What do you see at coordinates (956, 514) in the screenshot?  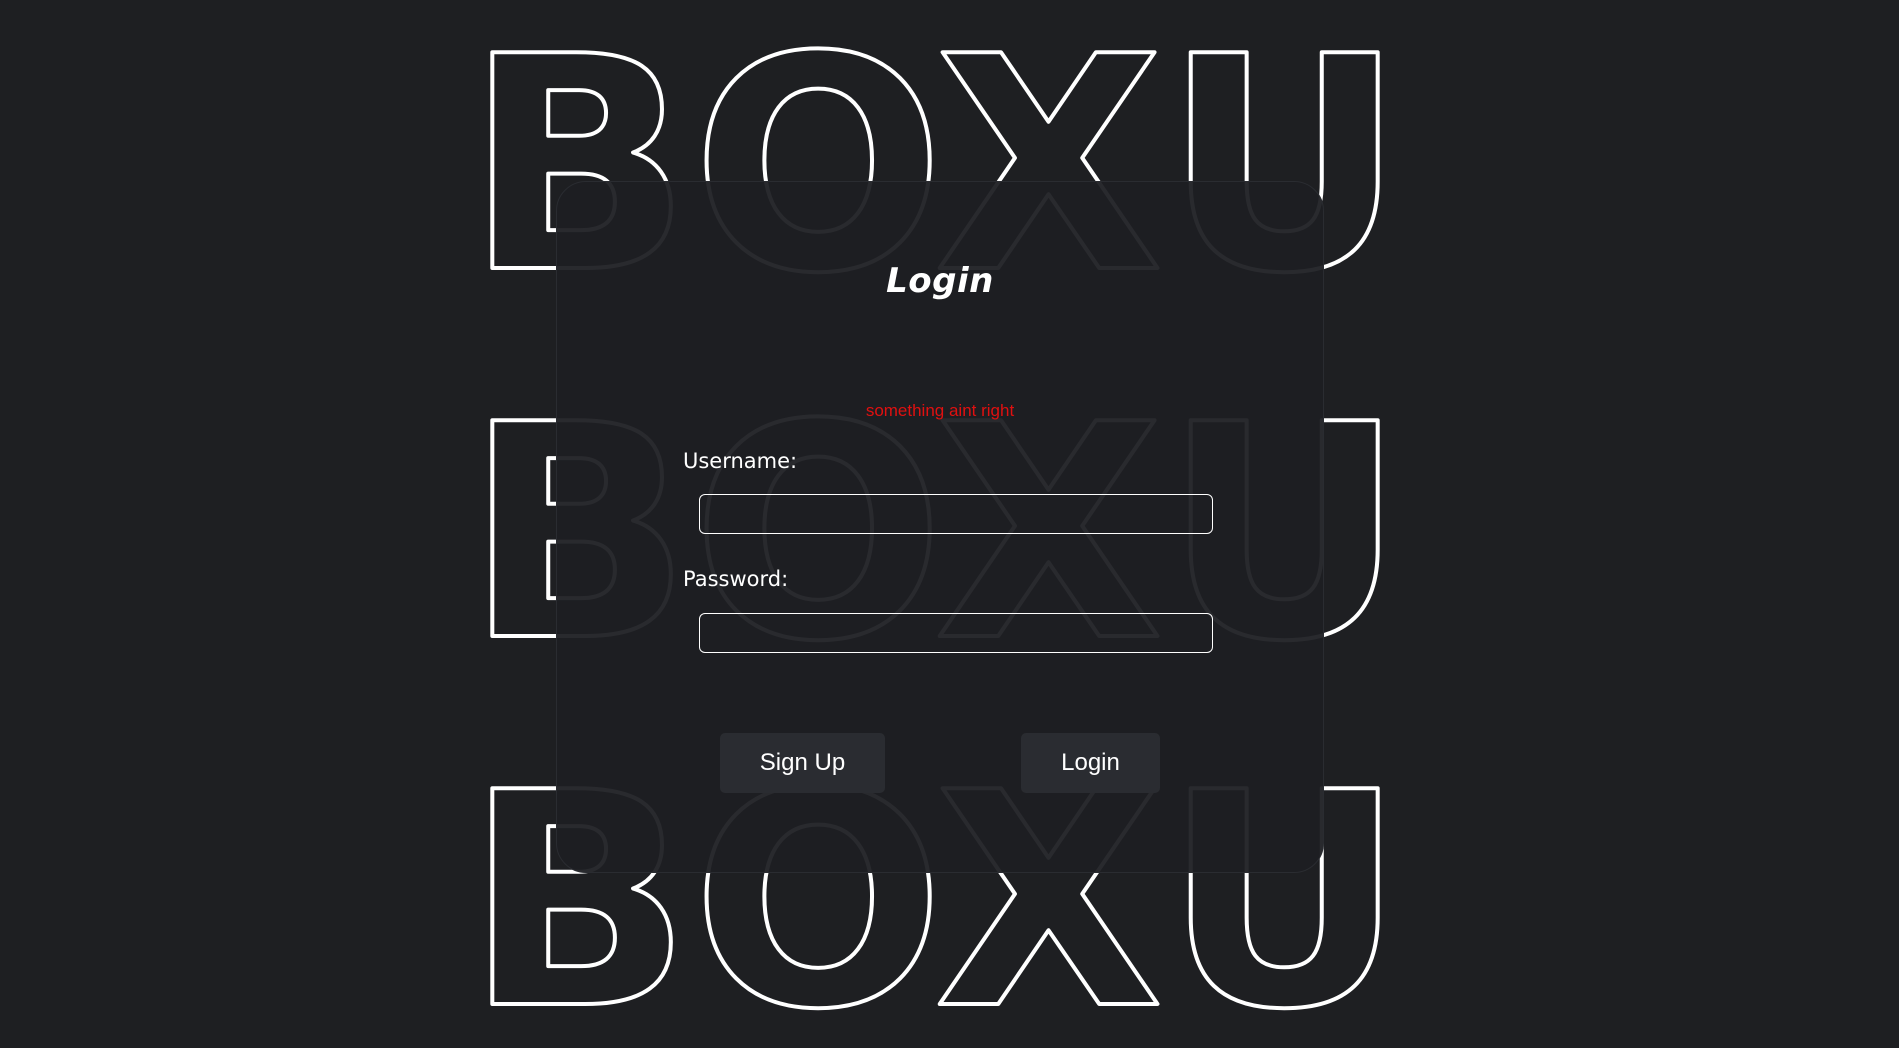 I see `username-input` at bounding box center [956, 514].